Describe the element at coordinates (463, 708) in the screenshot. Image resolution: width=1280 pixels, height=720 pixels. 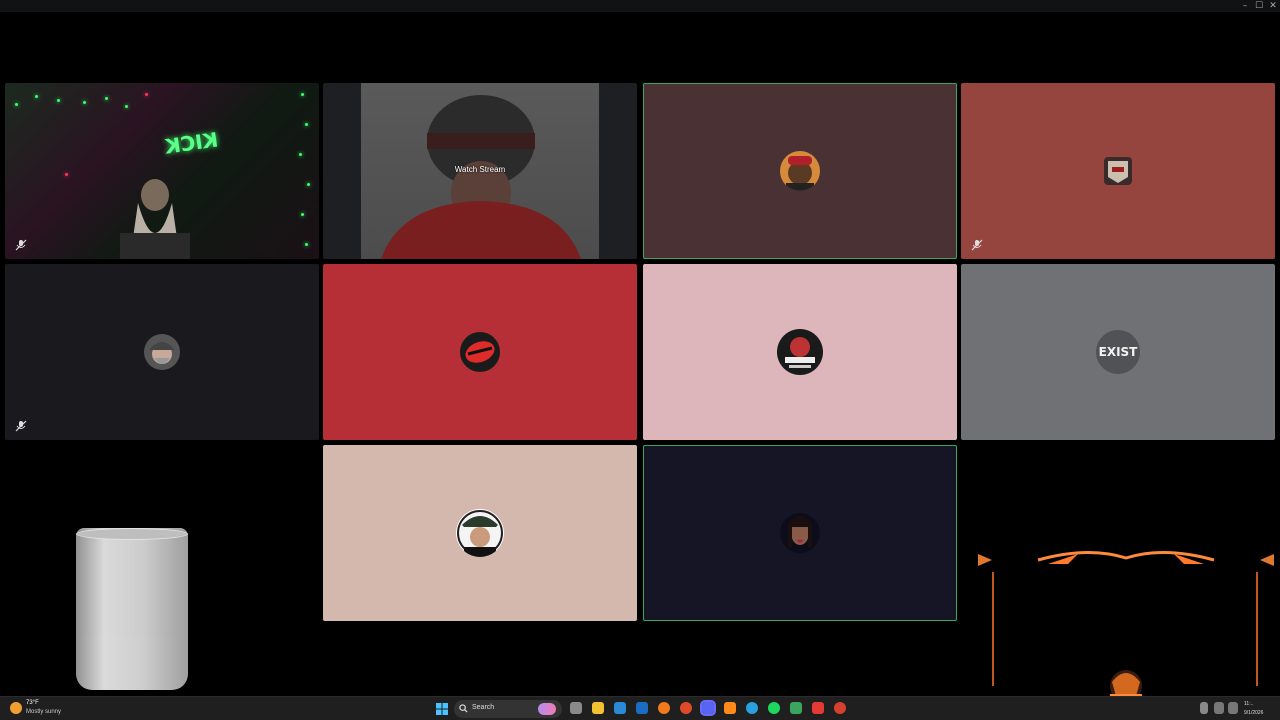
I see `search-icon` at that location.